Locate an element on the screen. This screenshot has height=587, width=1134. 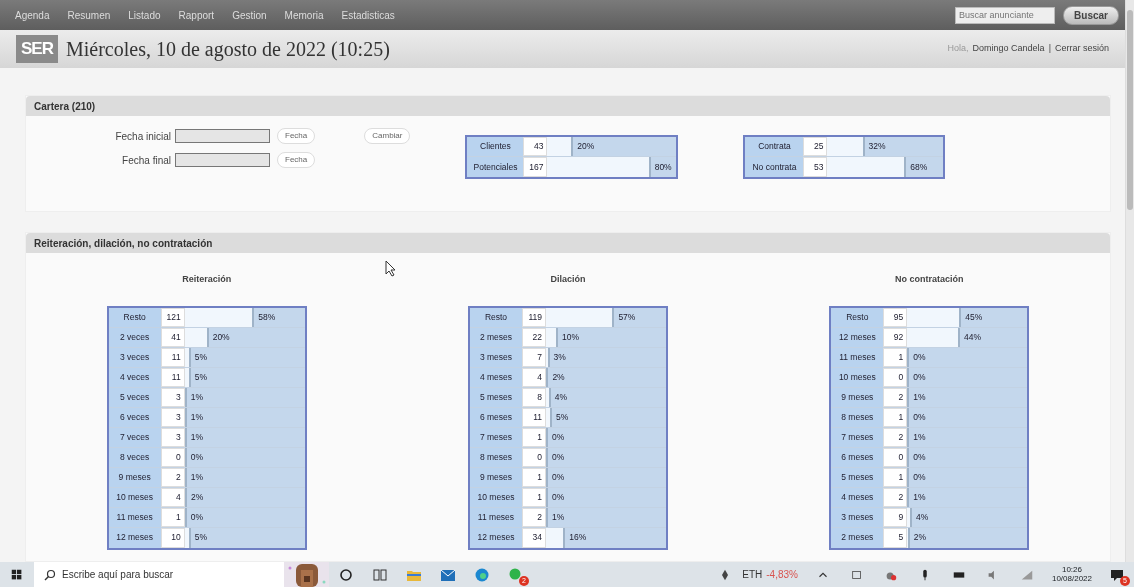
count-cell: 43 is located at coordinates (535, 146).